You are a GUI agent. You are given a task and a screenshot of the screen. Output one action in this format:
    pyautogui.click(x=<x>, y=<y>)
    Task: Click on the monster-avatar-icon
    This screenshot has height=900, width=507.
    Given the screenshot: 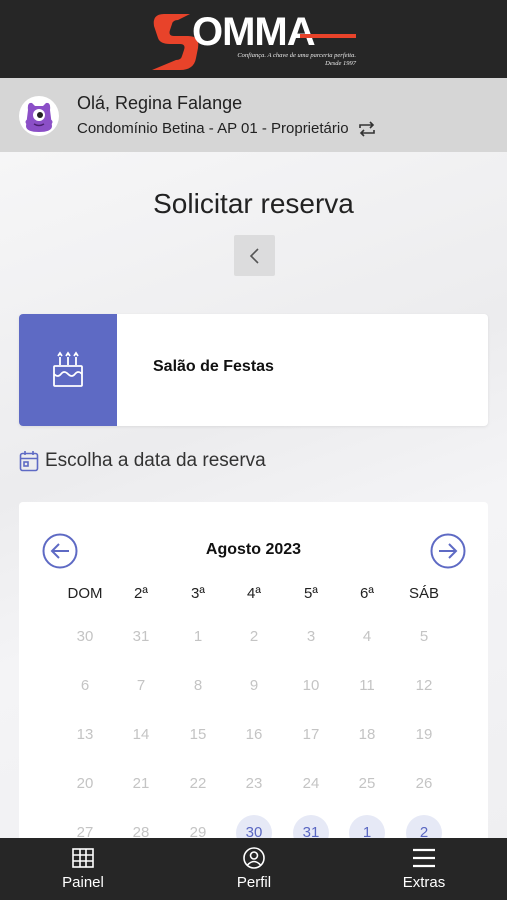 What is the action you would take?
    pyautogui.click(x=39, y=117)
    